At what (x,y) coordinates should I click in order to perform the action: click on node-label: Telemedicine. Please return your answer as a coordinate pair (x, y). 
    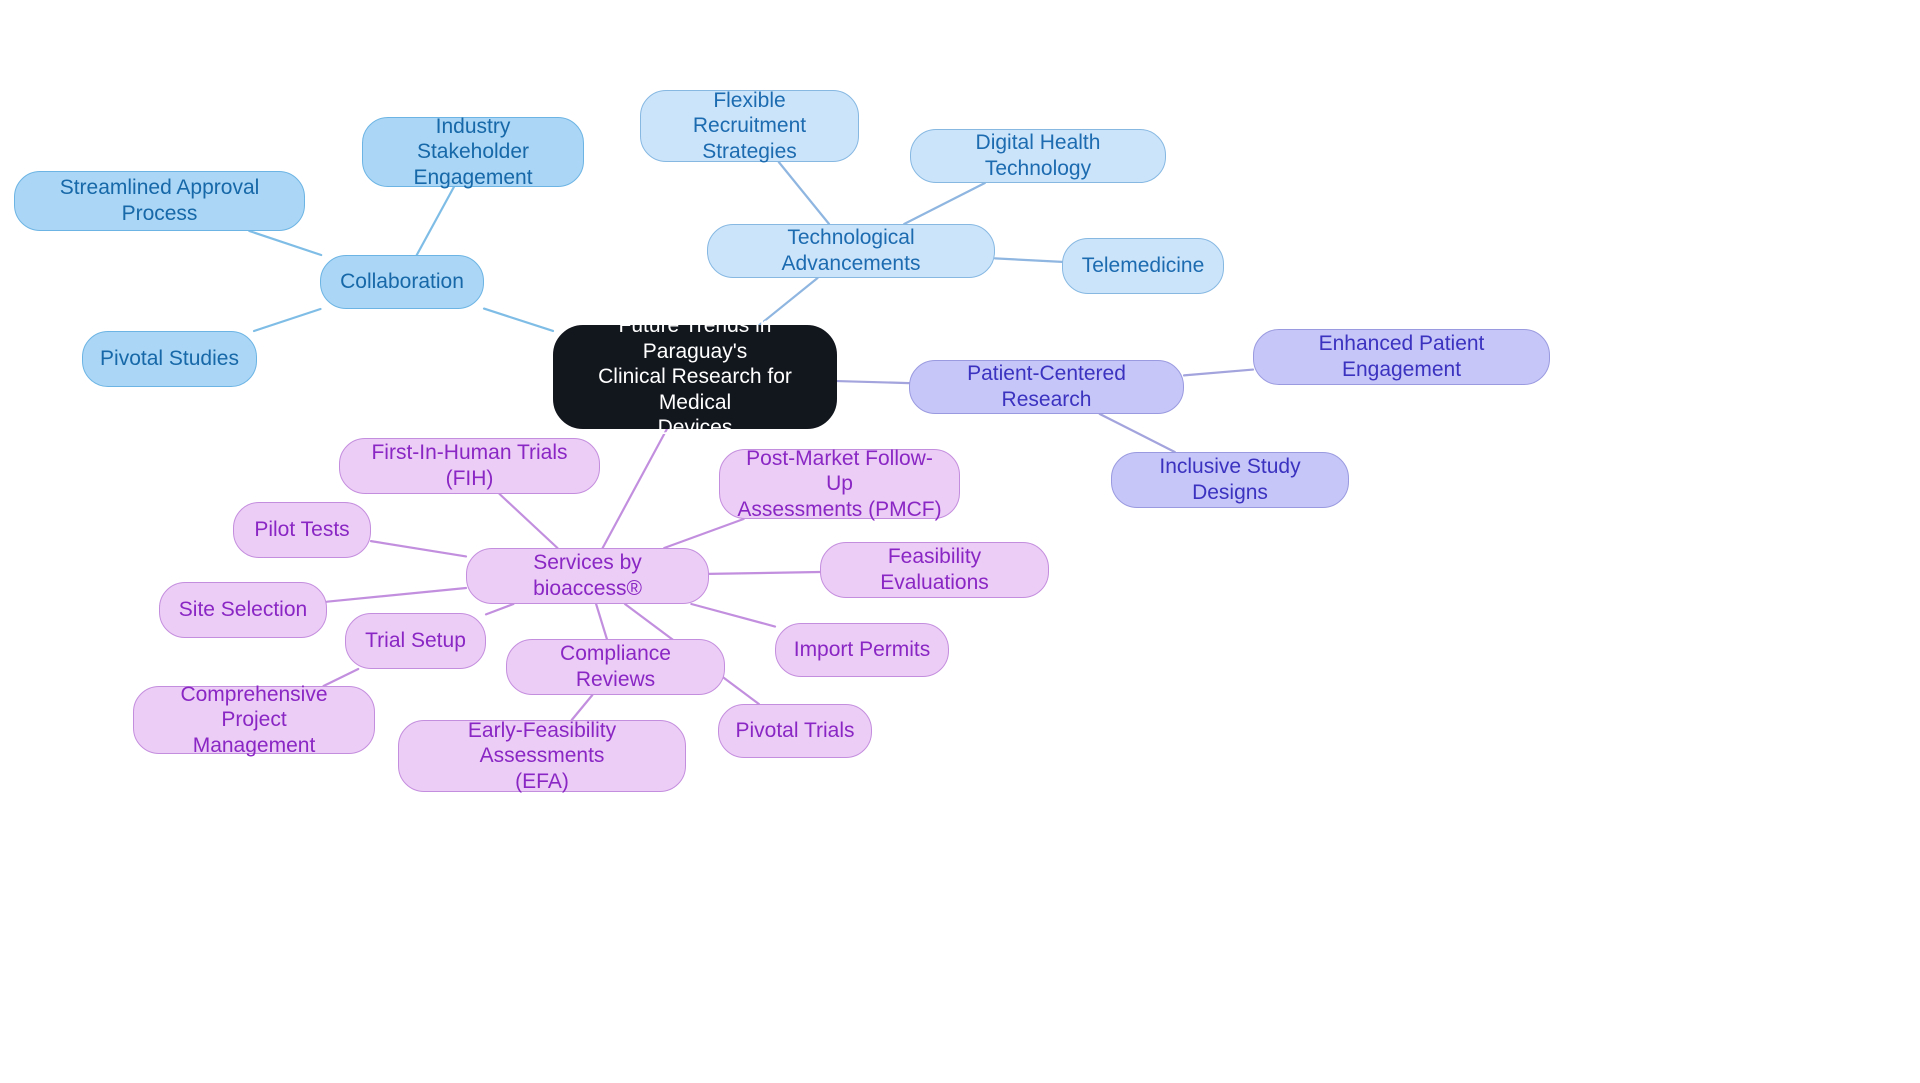
    Looking at the image, I should click on (1143, 266).